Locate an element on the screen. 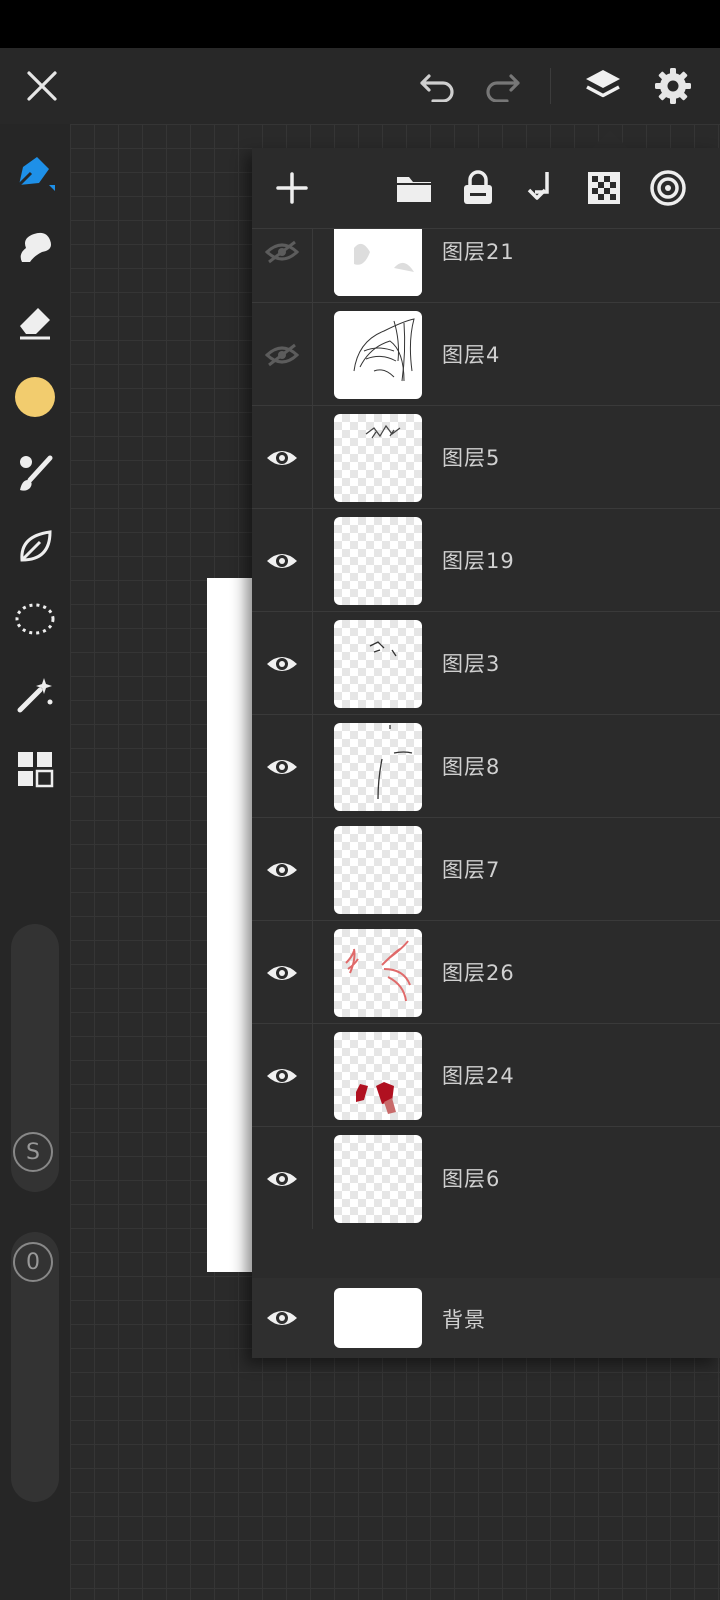 This screenshot has height=1600, width=720. layer-name: 图层4 is located at coordinates (471, 355).